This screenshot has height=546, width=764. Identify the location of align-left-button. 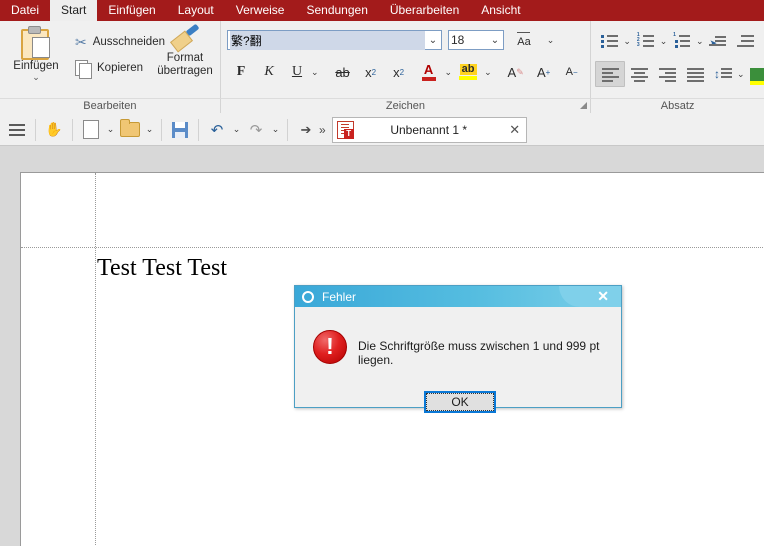
(610, 74).